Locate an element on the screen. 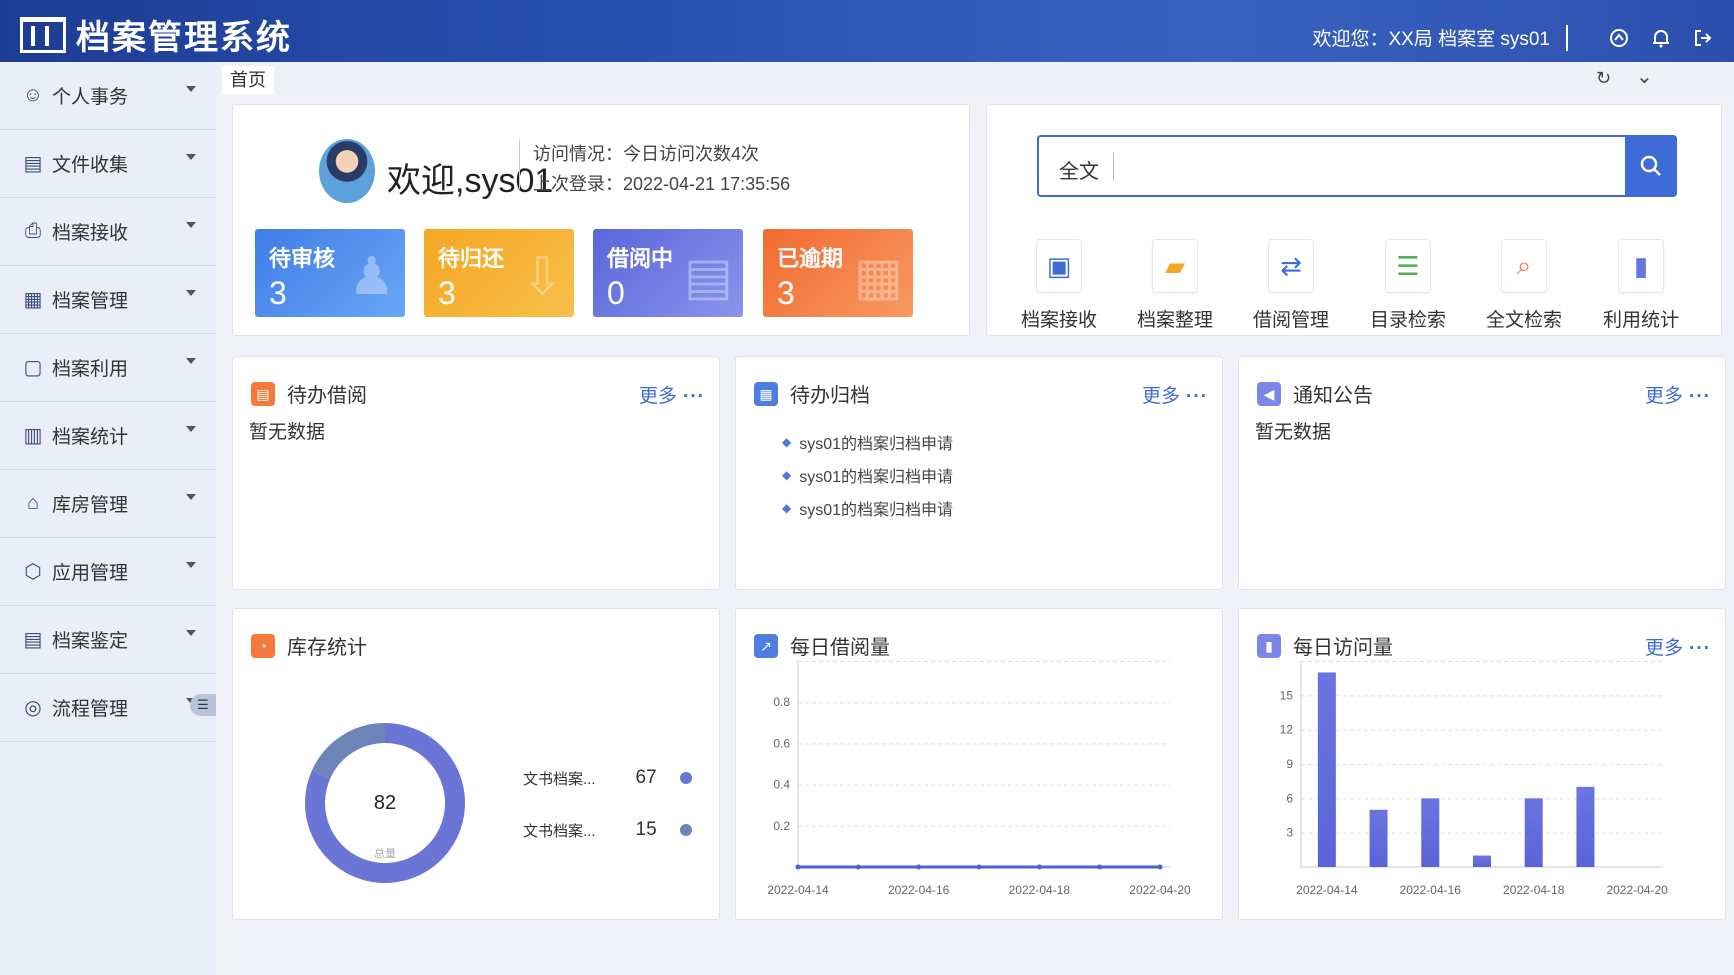 Image resolution: width=1734 pixels, height=975 pixels. more-dots-icon: ··· is located at coordinates (1197, 396).